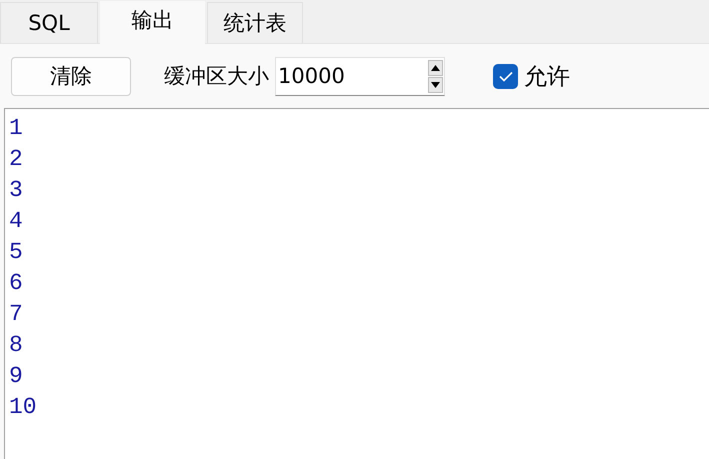 The height and width of the screenshot is (459, 709). Describe the element at coordinates (16, 159) in the screenshot. I see `output-line: 2` at that location.